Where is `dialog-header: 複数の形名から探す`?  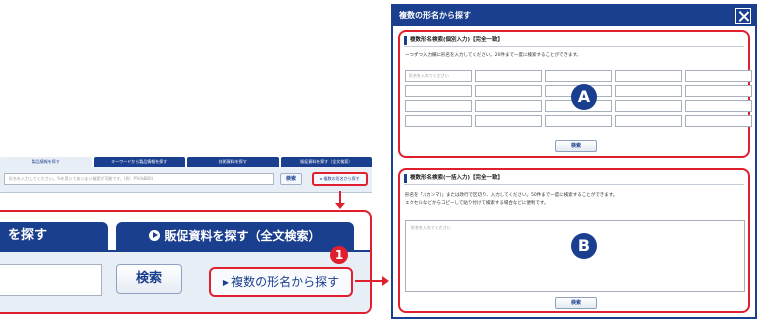
dialog-header: 複数の形名から探す is located at coordinates (574, 16).